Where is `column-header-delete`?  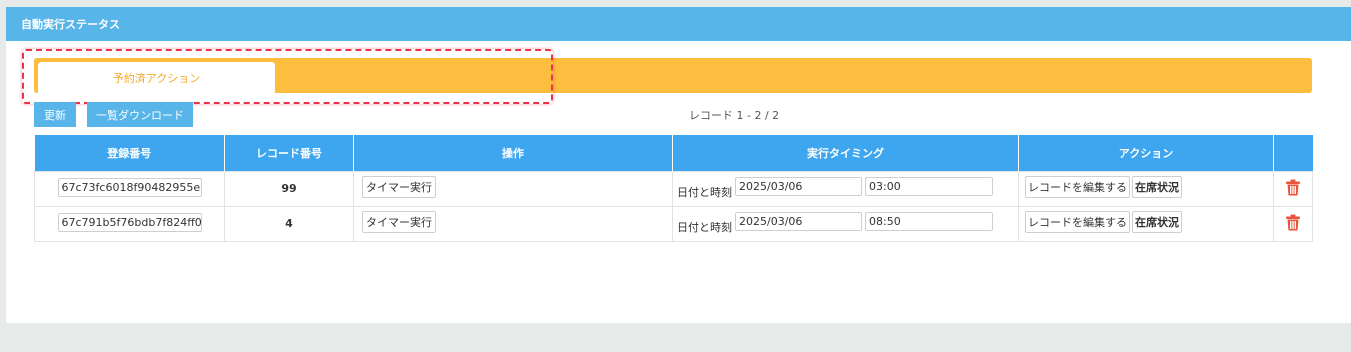 column-header-delete is located at coordinates (1293, 153).